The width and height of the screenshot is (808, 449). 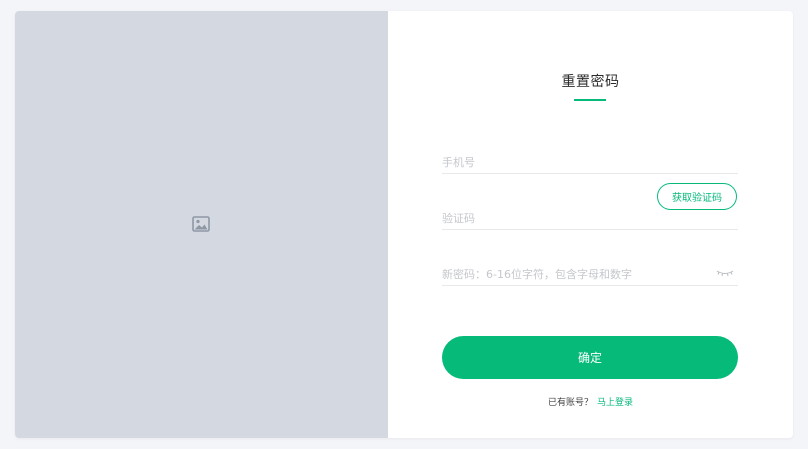 What do you see at coordinates (725, 273) in the screenshot?
I see `eye-closed-icon` at bounding box center [725, 273].